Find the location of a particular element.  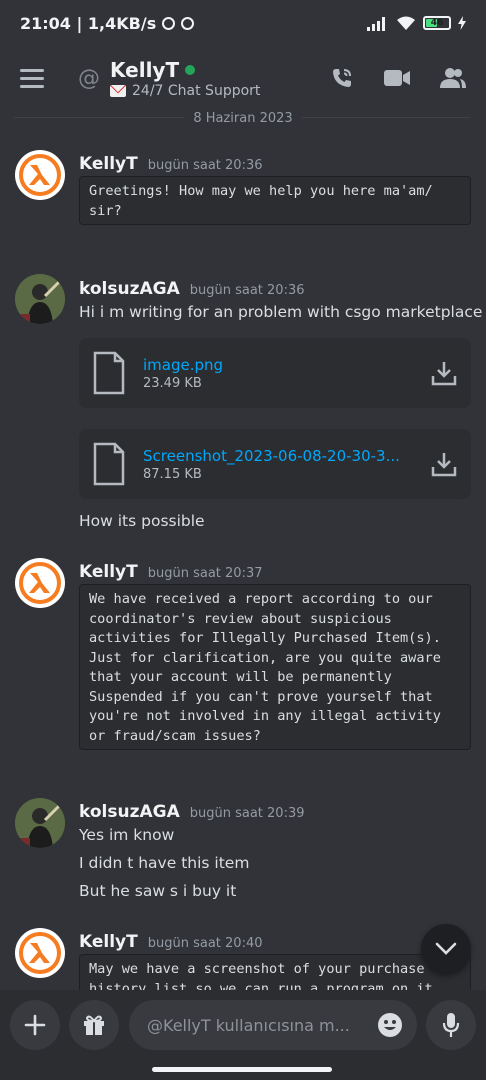

charging-icon is located at coordinates (462, 23).